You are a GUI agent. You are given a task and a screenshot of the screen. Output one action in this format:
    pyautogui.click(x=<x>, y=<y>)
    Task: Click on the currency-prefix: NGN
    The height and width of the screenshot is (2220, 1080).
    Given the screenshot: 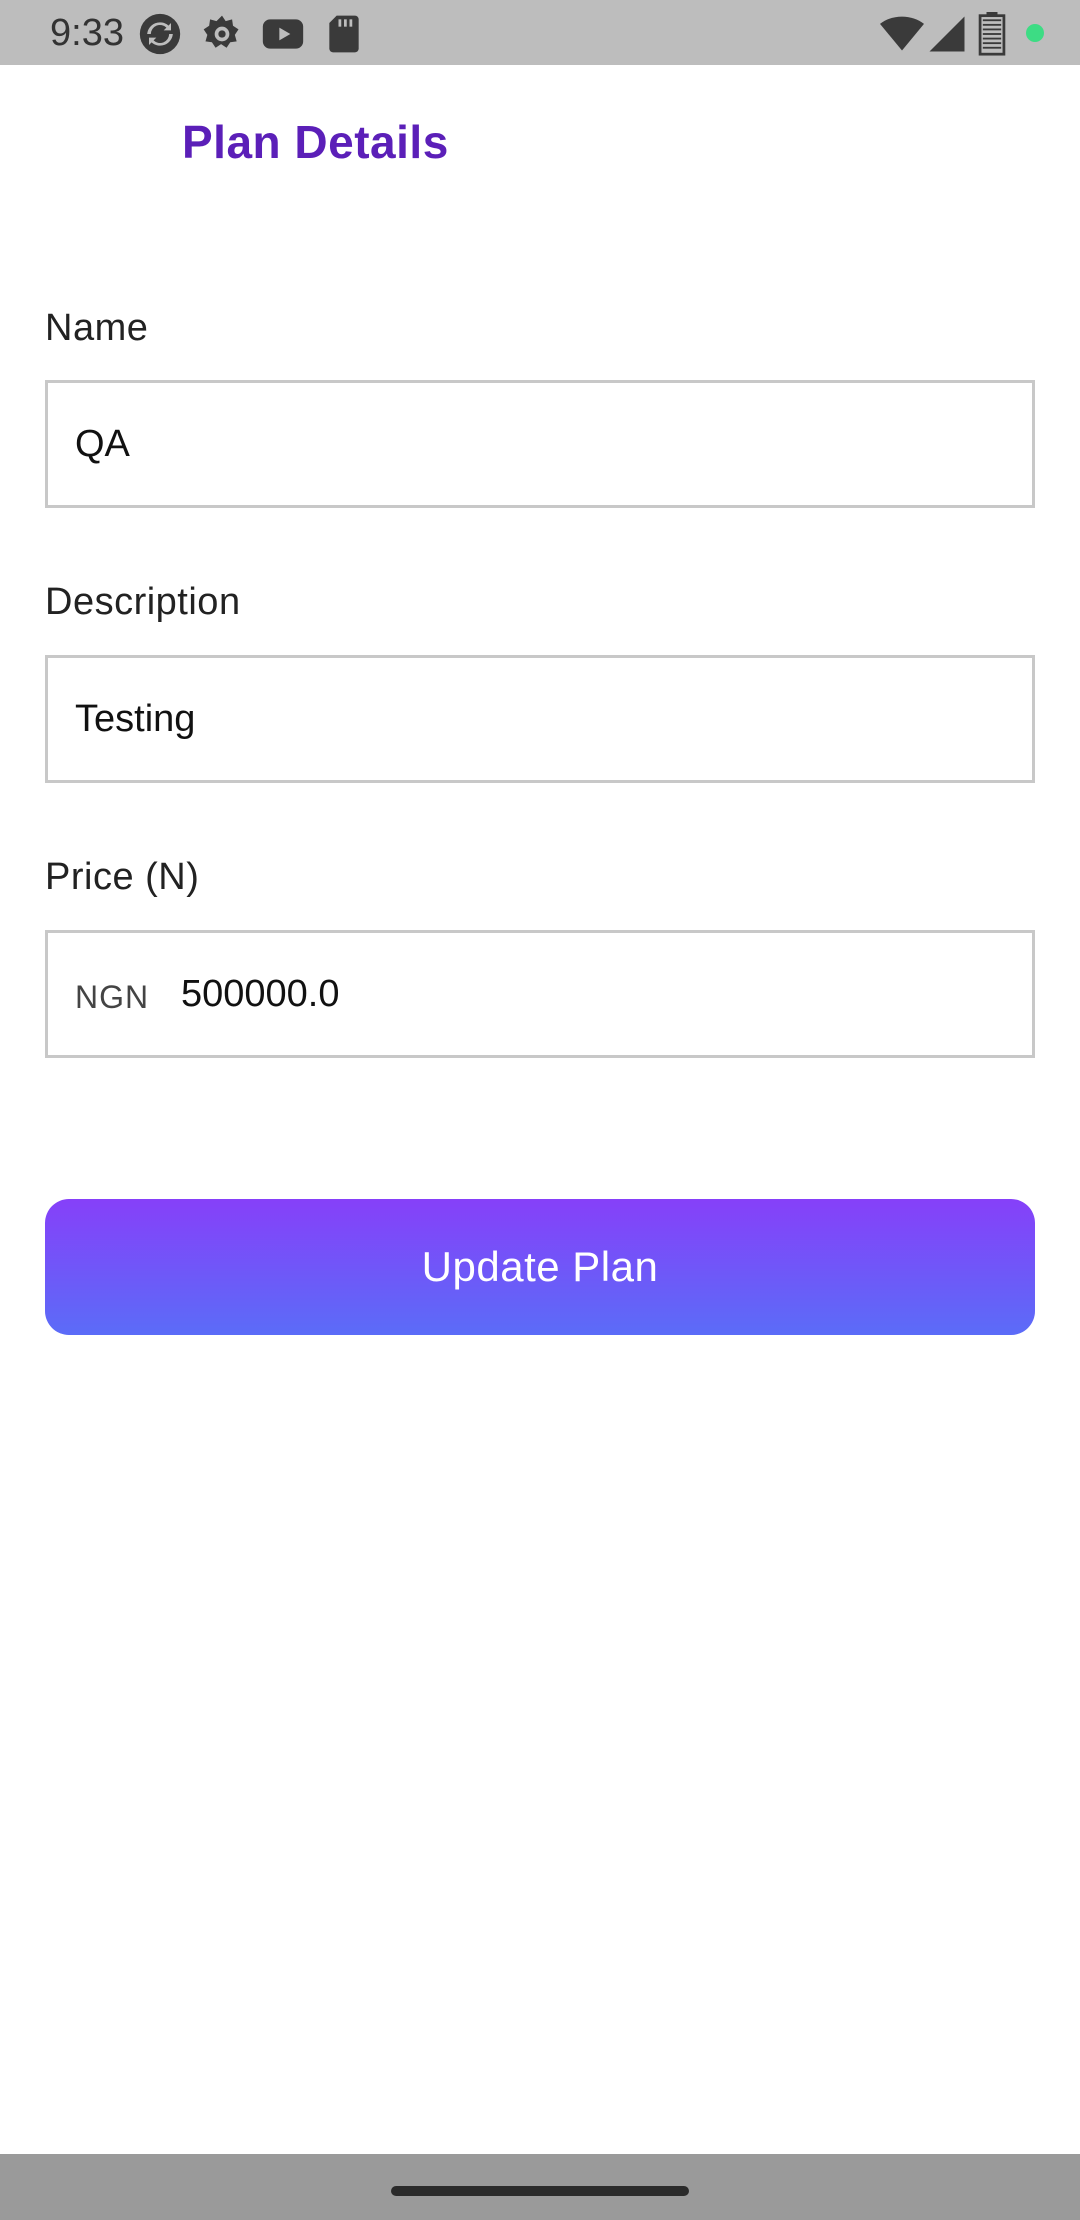 What is the action you would take?
    pyautogui.click(x=112, y=997)
    